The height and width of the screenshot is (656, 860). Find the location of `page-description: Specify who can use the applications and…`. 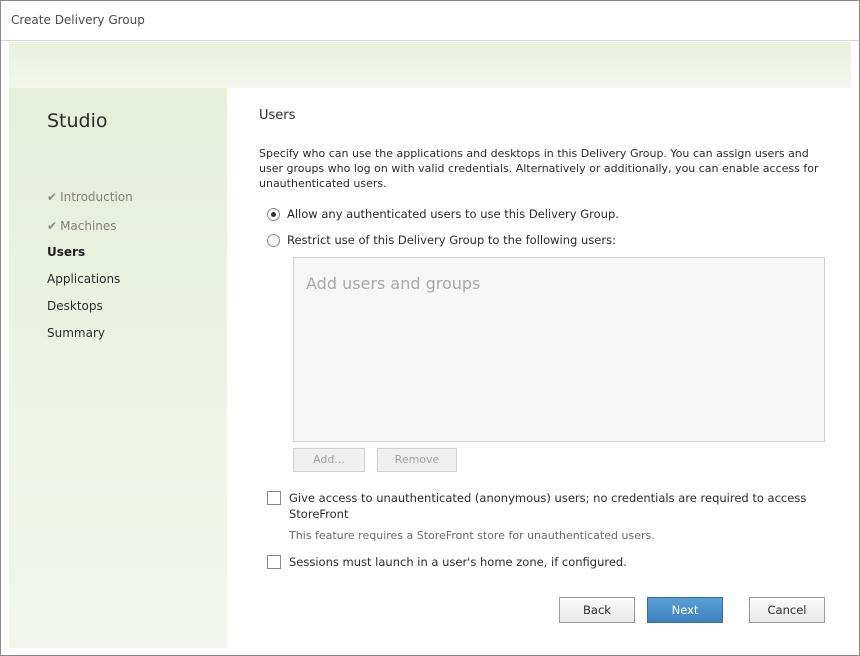

page-description: Specify who can use the applications and… is located at coordinates (539, 168).